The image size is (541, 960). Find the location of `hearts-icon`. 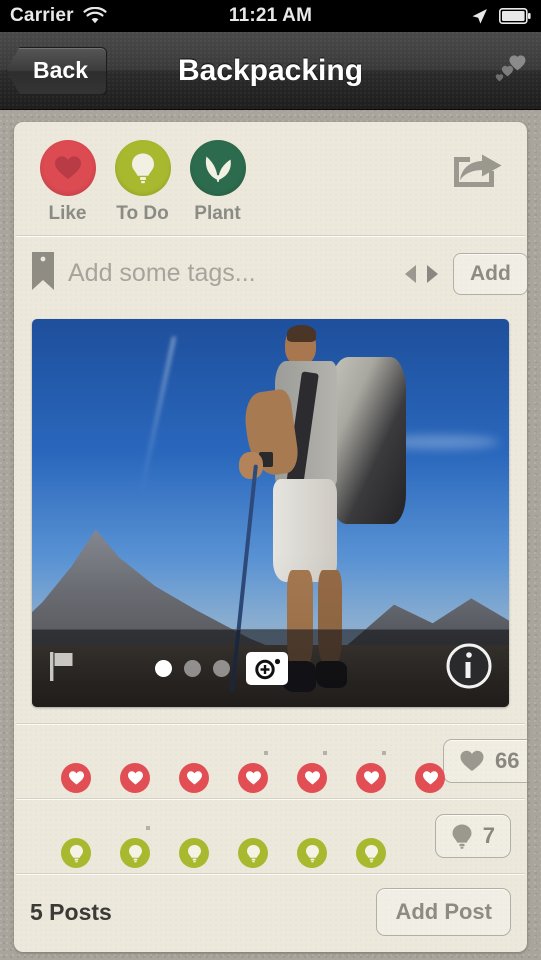

hearts-icon is located at coordinates (506, 70).